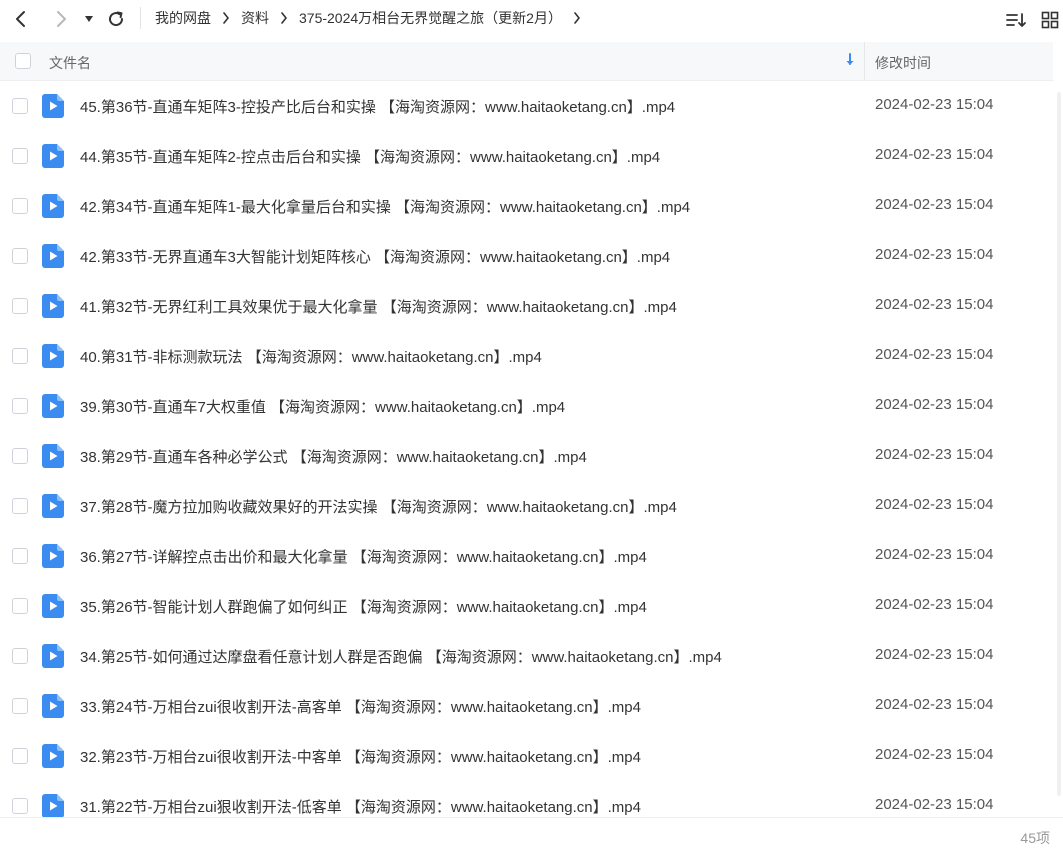  Describe the element at coordinates (430, 18) in the screenshot. I see `breadcrumb-item-current: 375-2024万相台无界觉醒之旅（更新2月）` at that location.